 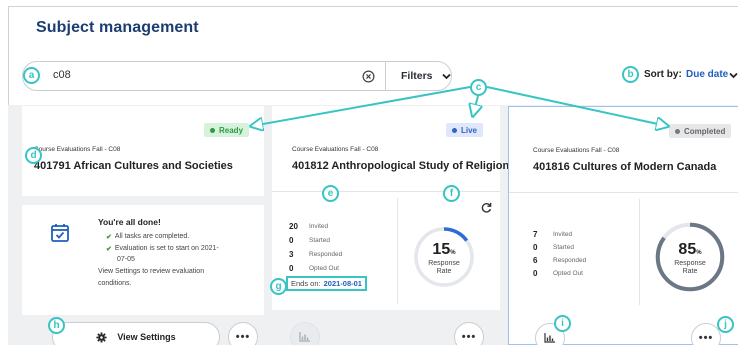 What do you see at coordinates (478, 87) in the screenshot?
I see `callout-c: c` at bounding box center [478, 87].